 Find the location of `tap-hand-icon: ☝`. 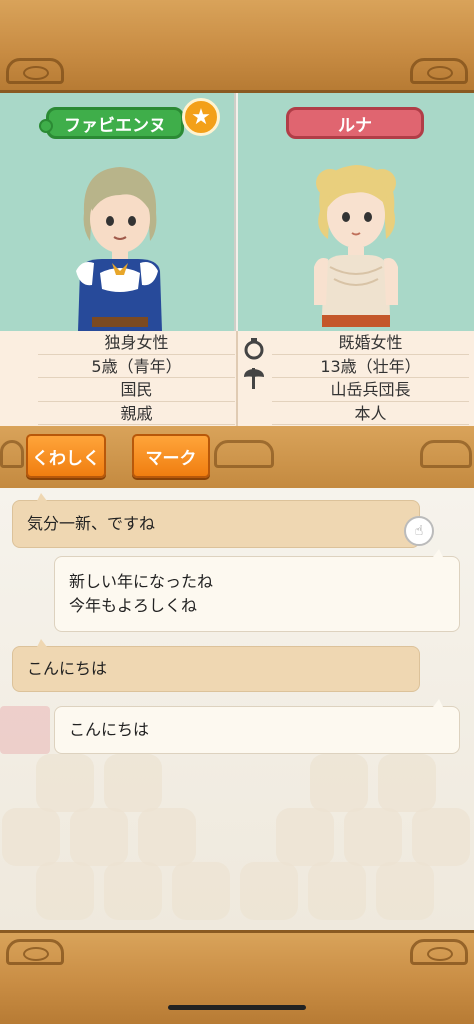

tap-hand-icon: ☝ is located at coordinates (419, 531).